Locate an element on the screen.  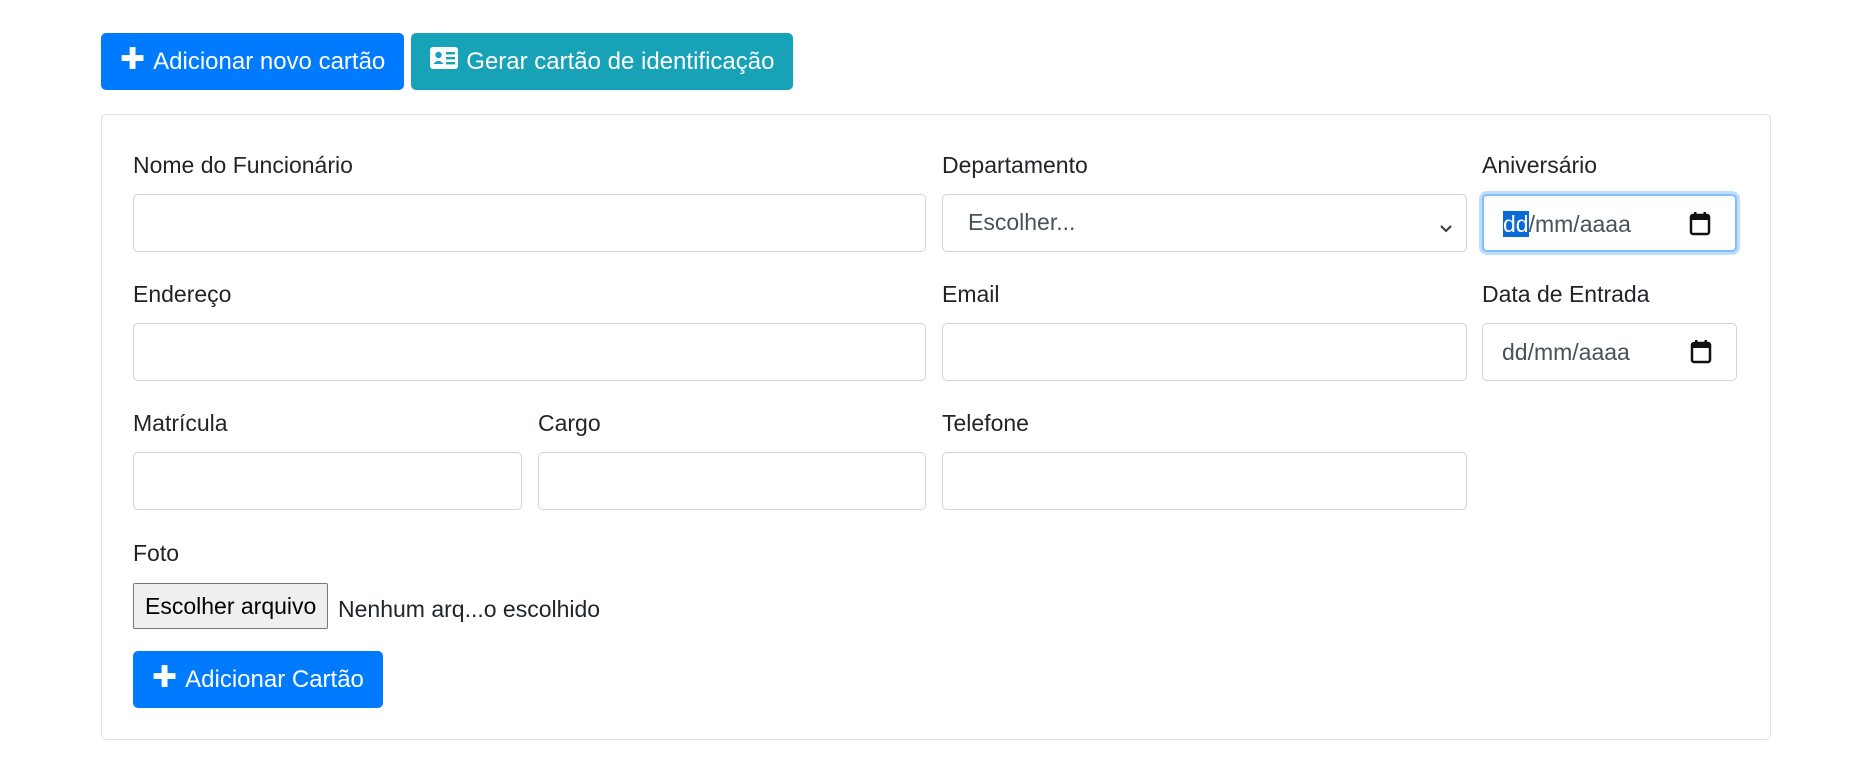
start-date-input: dd/mm/aaaa is located at coordinates (1609, 352).